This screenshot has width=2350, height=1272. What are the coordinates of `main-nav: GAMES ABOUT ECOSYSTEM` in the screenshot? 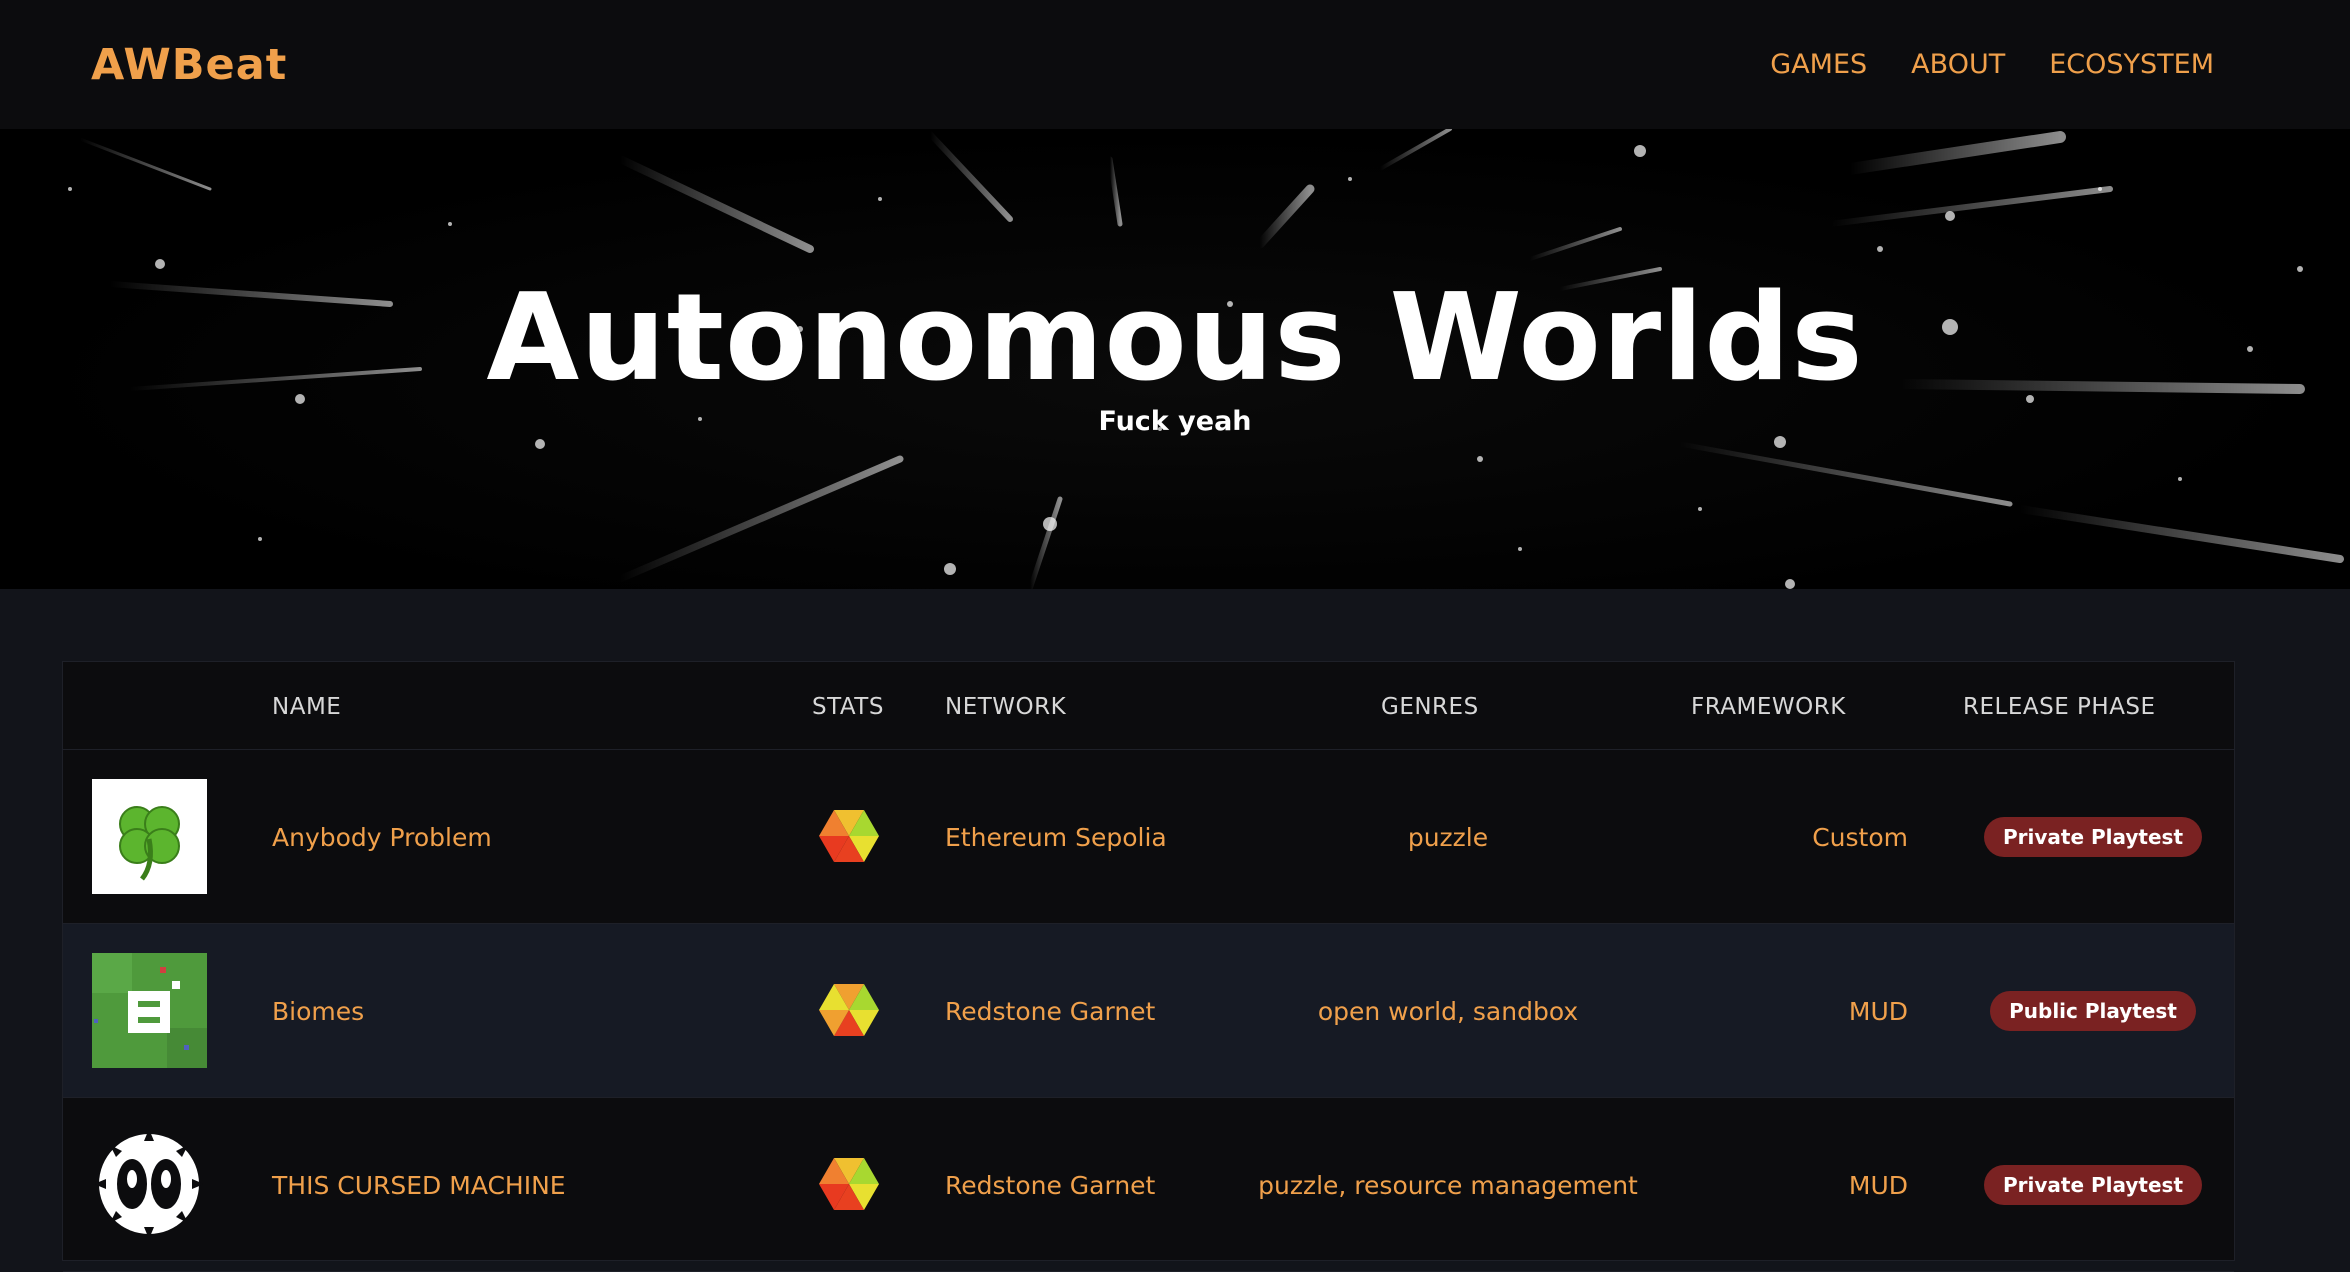 It's located at (1992, 64).